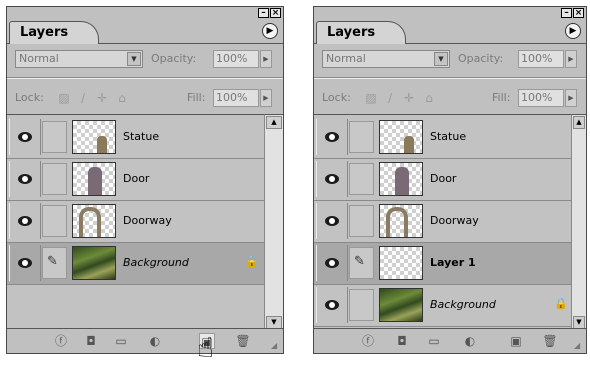 The image size is (590, 377). What do you see at coordinates (401, 137) in the screenshot?
I see `statue-thumbnail` at bounding box center [401, 137].